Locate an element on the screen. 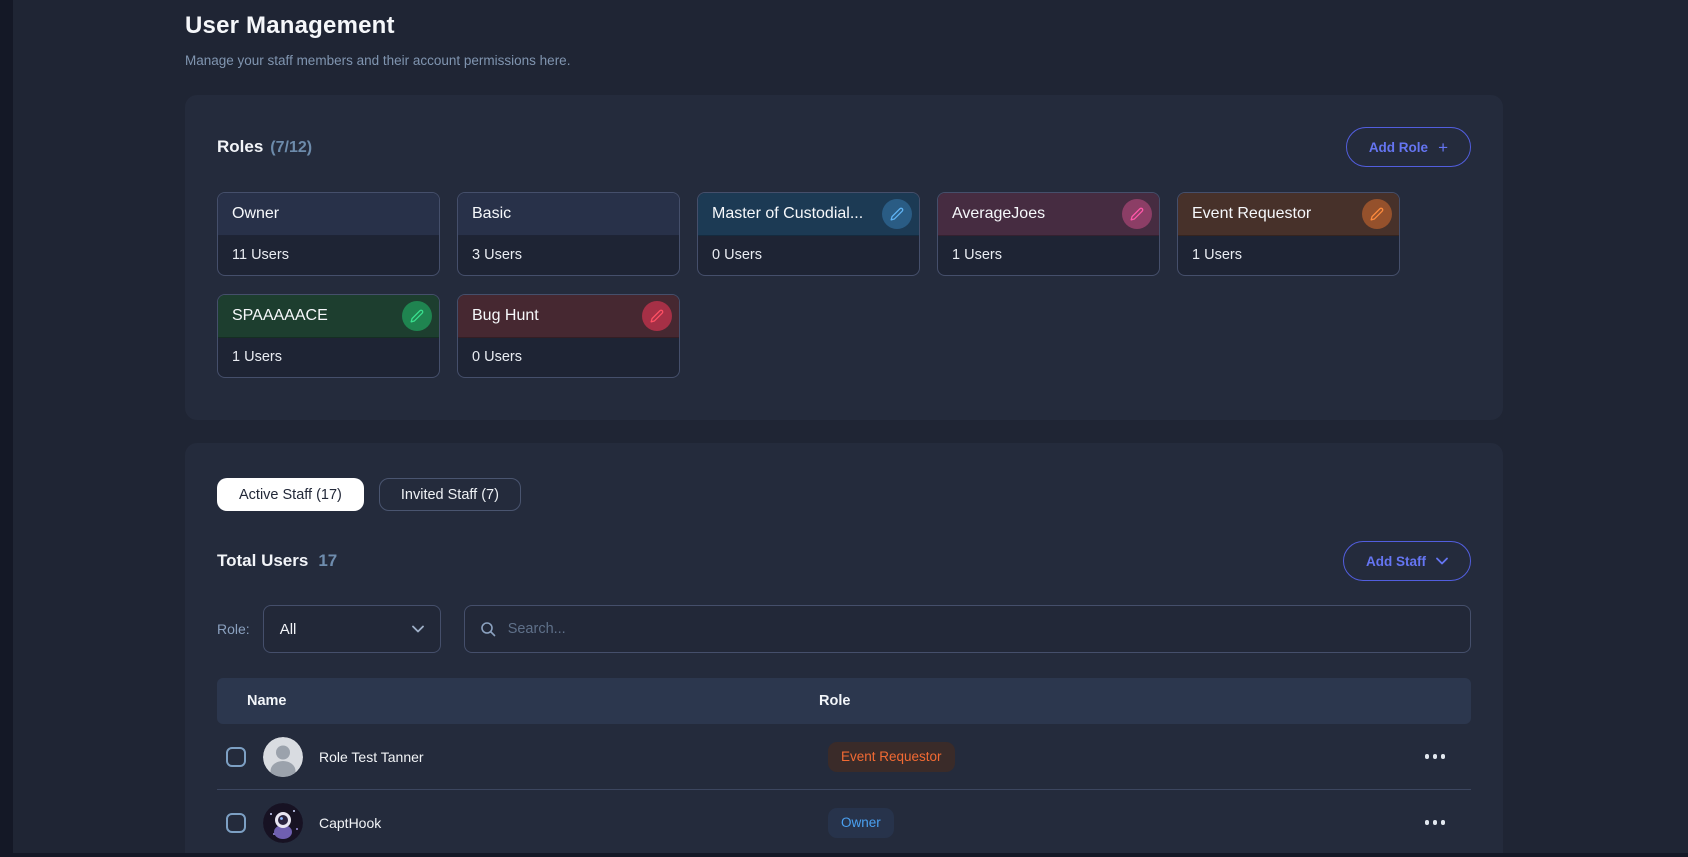 The height and width of the screenshot is (857, 1688). role-card-header: SPAAAAACE is located at coordinates (328, 316).